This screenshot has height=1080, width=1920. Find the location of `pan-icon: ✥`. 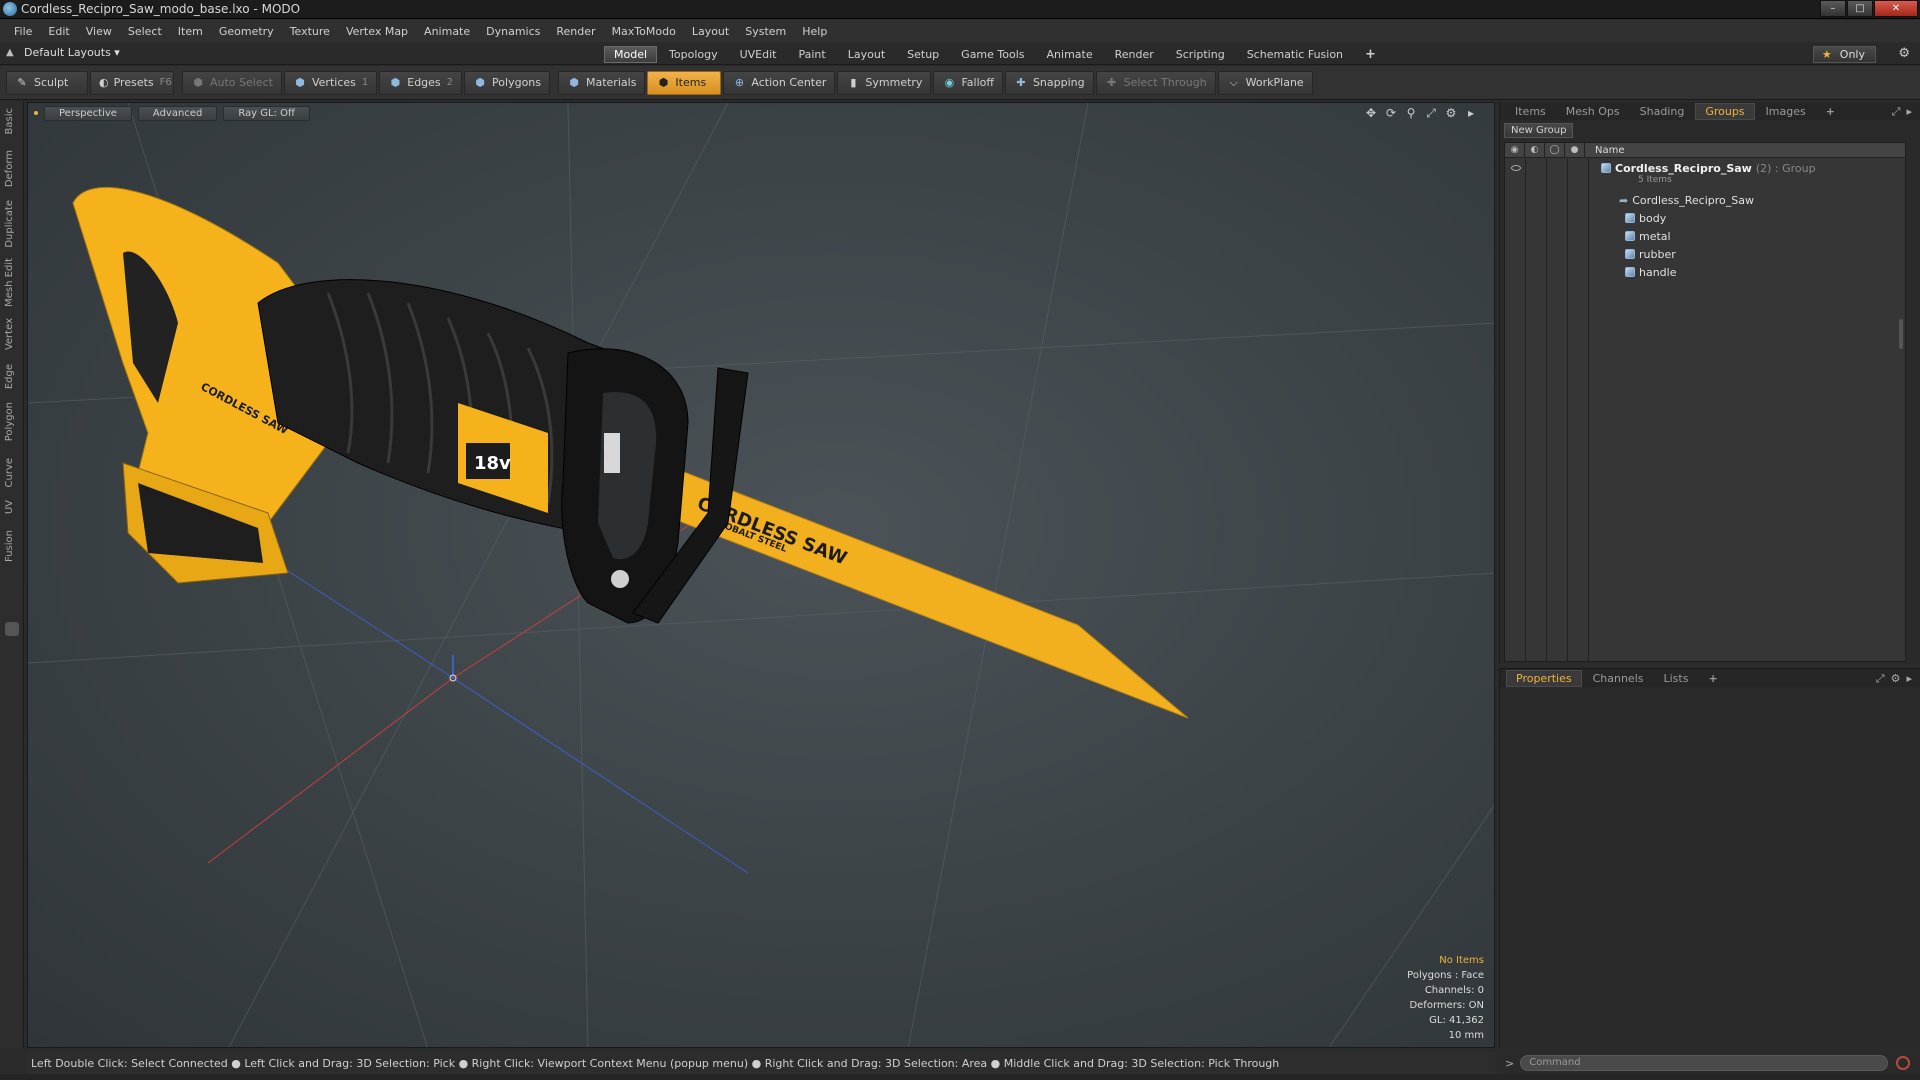

pan-icon: ✥ is located at coordinates (1371, 113).